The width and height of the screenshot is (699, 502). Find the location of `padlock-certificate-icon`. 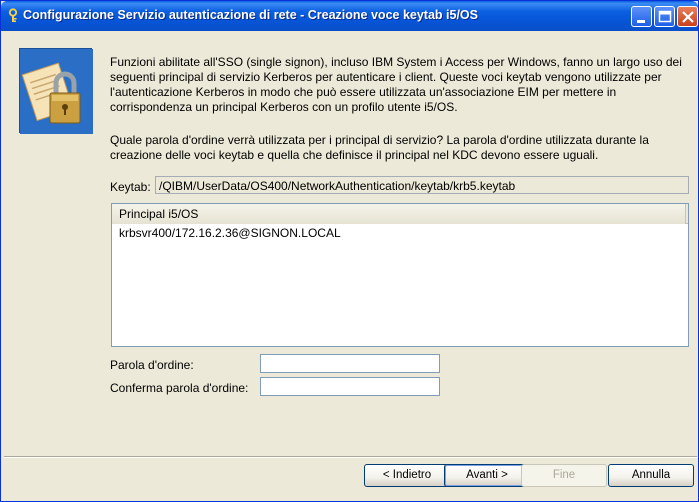

padlock-certificate-icon is located at coordinates (56, 91).